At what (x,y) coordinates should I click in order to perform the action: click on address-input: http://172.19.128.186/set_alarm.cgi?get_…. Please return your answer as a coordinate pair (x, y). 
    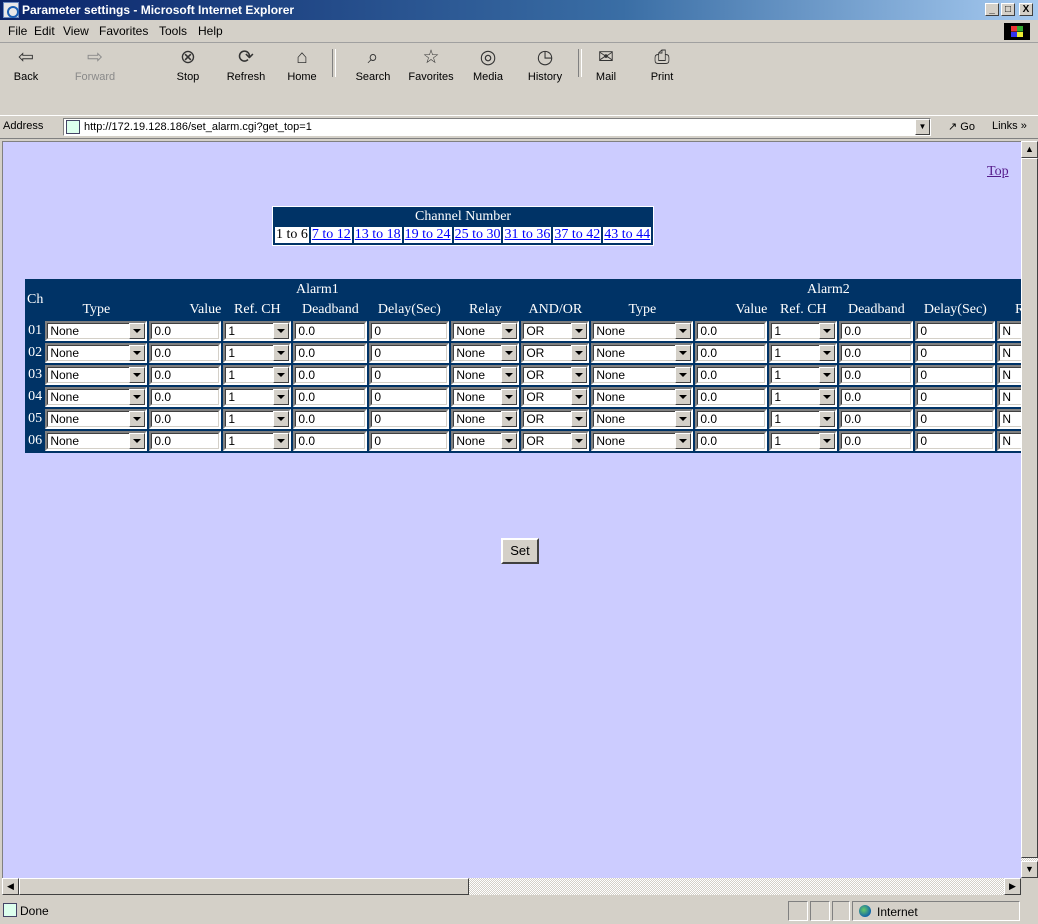
    Looking at the image, I should click on (497, 127).